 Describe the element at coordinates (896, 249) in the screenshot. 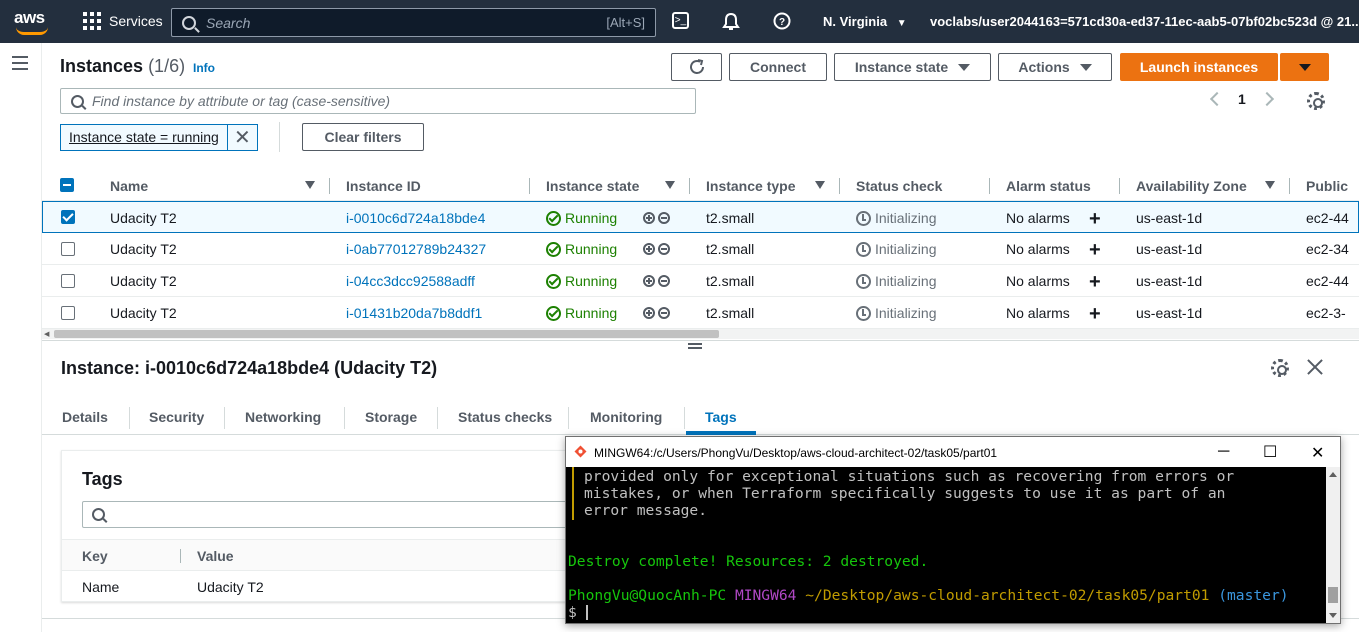

I see `status-check: Initializing` at that location.